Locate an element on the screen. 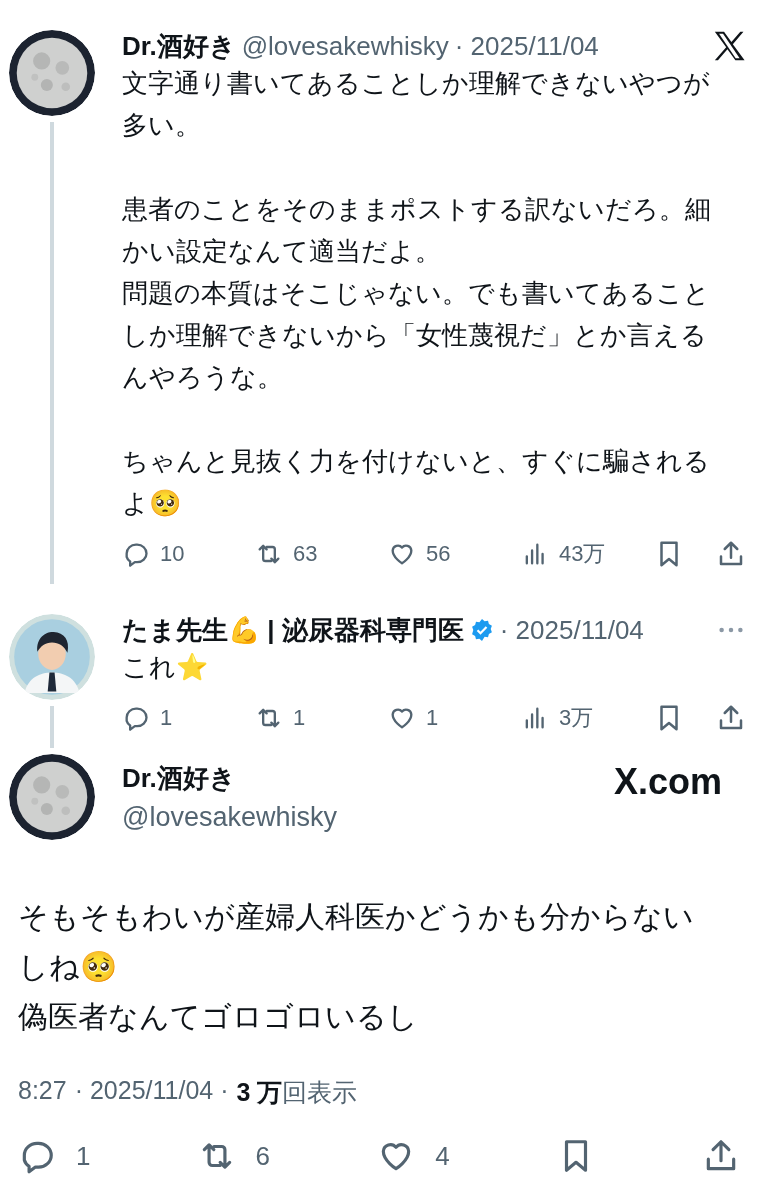 The width and height of the screenshot is (766, 1200). post-text: ちゃんと見抜く力を付けないと、すぐに騙されるよ🥺 is located at coordinates (416, 482).